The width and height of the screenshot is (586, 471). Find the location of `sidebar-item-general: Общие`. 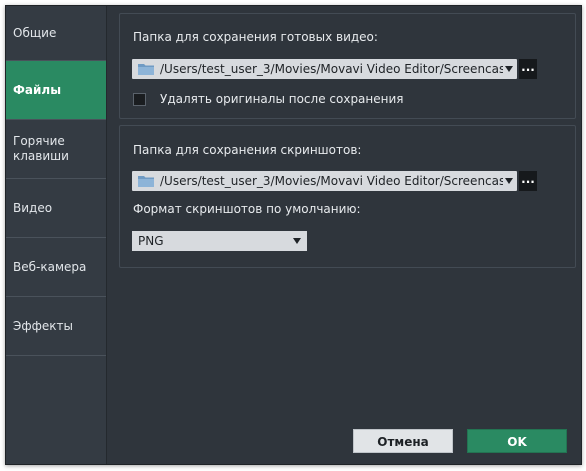

sidebar-item-general: Общие is located at coordinates (56, 33).